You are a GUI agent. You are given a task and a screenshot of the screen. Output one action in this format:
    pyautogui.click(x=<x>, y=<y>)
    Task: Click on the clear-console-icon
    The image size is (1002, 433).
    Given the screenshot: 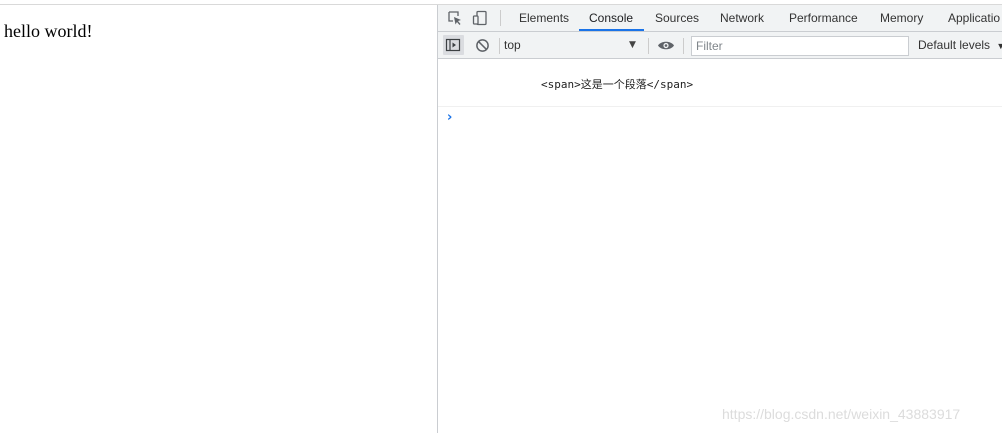 What is the action you would take?
    pyautogui.click(x=482, y=45)
    